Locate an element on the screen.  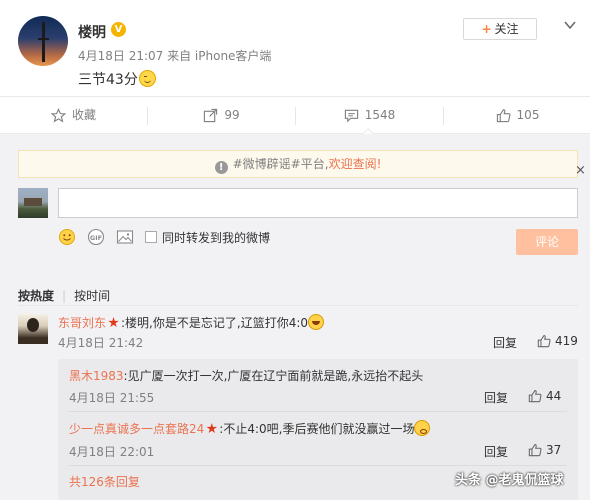
gif-icon: GIF is located at coordinates (96, 237).